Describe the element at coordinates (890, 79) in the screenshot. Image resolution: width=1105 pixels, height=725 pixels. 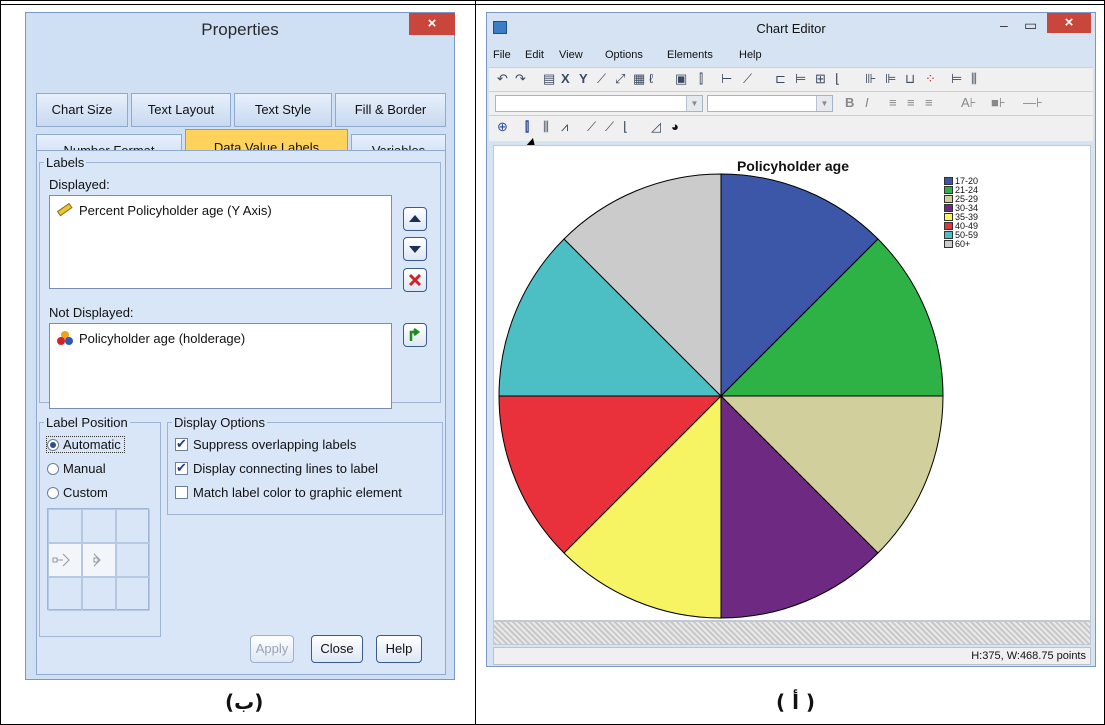
I see `hide-data-labels-icon: ⊫` at that location.